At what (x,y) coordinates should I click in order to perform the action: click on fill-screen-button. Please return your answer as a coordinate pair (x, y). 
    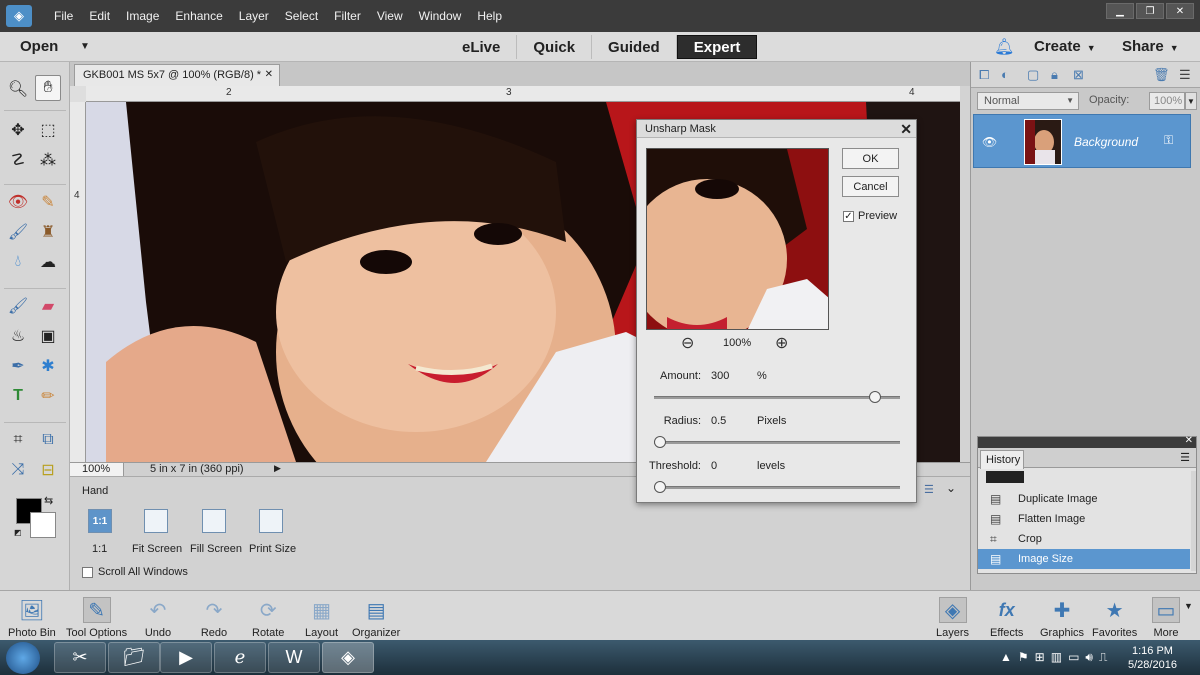
    Looking at the image, I should click on (214, 521).